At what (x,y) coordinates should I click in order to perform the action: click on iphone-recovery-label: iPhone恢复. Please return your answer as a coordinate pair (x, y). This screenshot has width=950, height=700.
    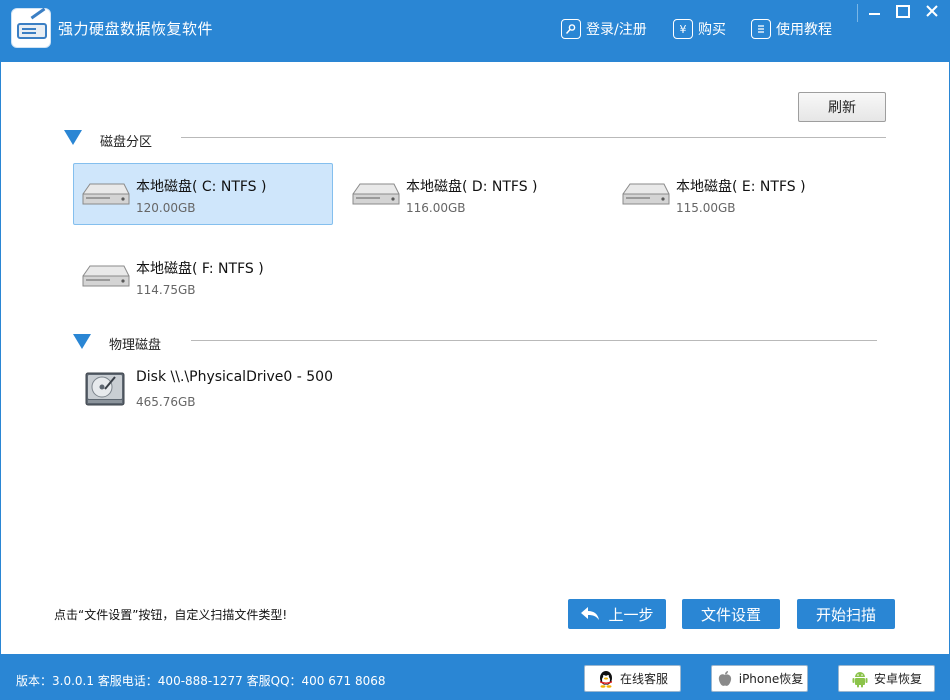
    Looking at the image, I should click on (771, 679).